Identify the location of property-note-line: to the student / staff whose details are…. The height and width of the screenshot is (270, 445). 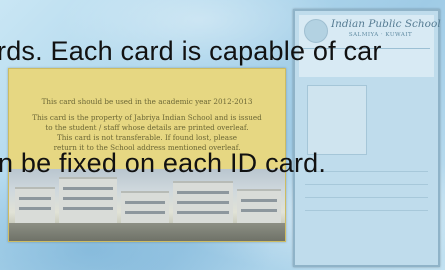
(147, 127).